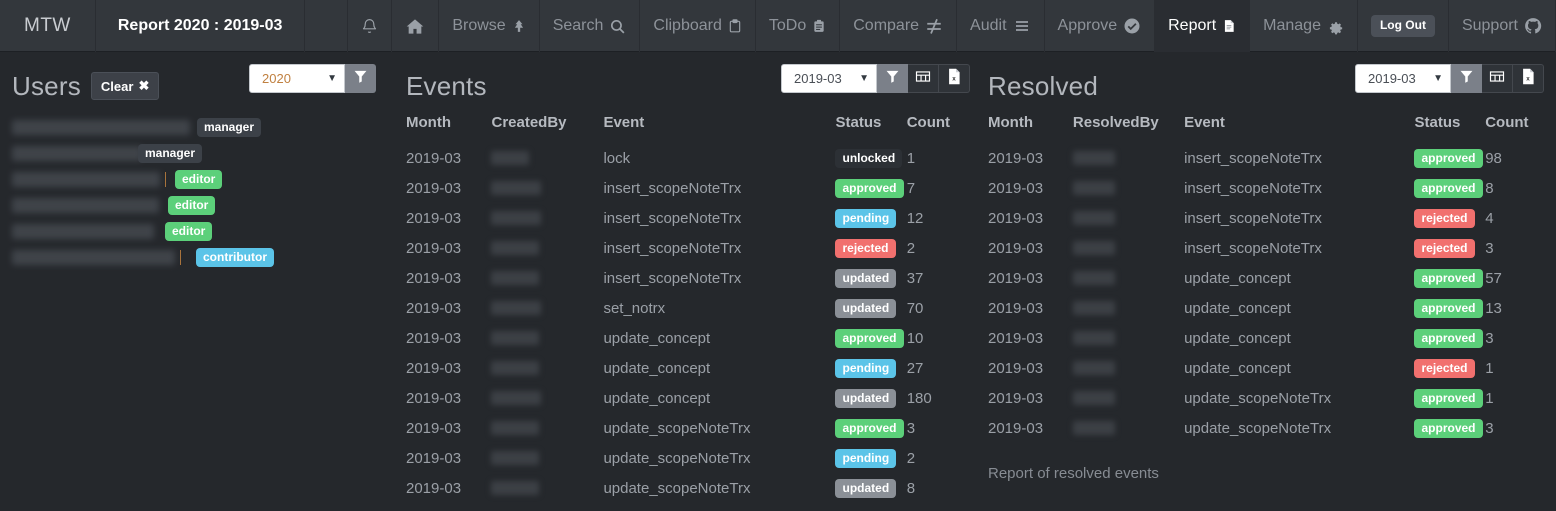  Describe the element at coordinates (360, 78) in the screenshot. I see `users-filter-button` at that location.